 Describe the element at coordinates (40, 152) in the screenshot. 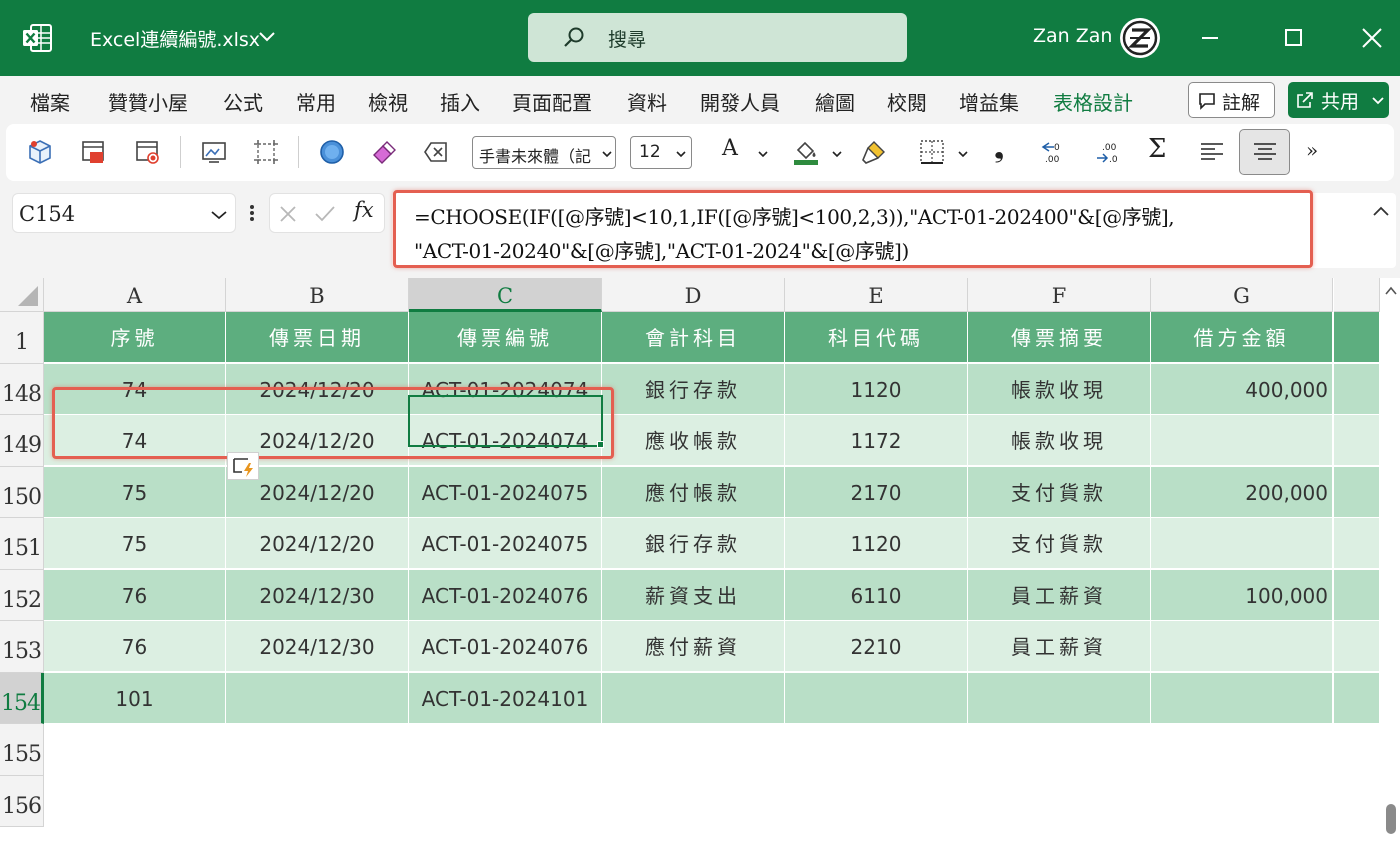

I see `3d-cube-icon` at that location.